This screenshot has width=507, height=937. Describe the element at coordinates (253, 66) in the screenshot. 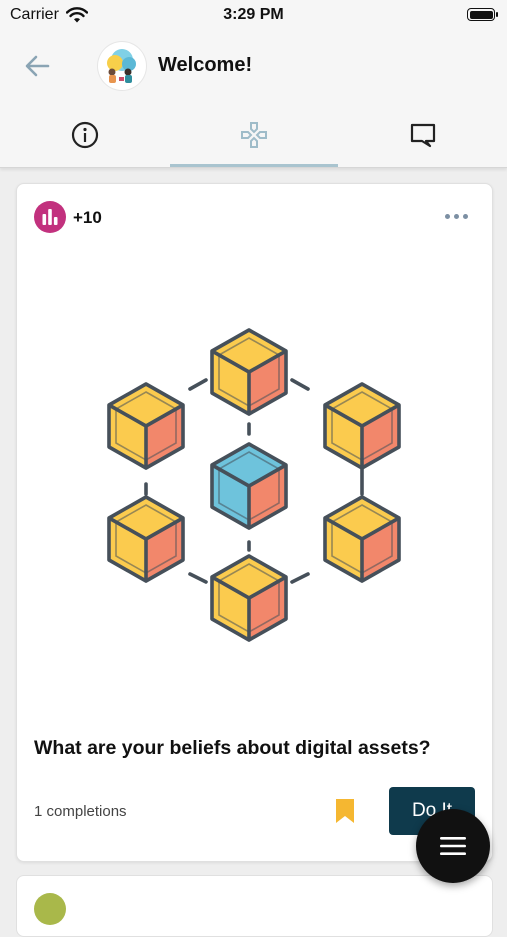

I see `app-header: Welcome!` at that location.